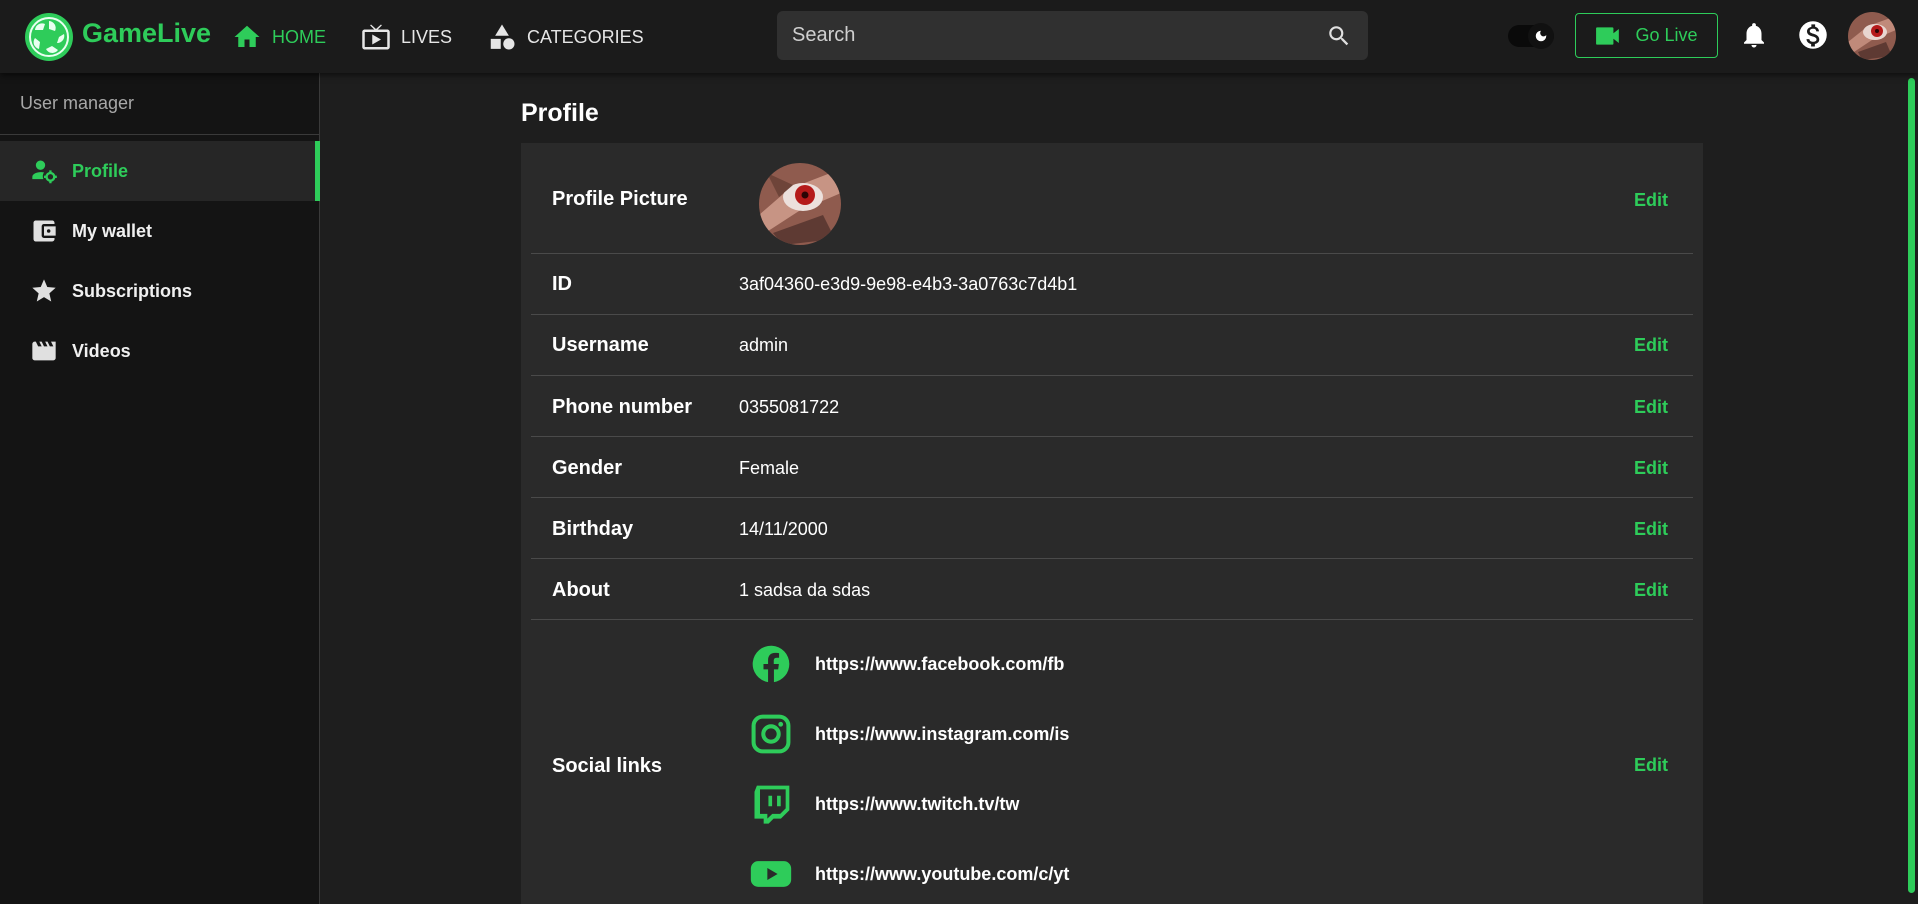  What do you see at coordinates (1651, 345) in the screenshot?
I see `edit-username-link: Edit` at bounding box center [1651, 345].